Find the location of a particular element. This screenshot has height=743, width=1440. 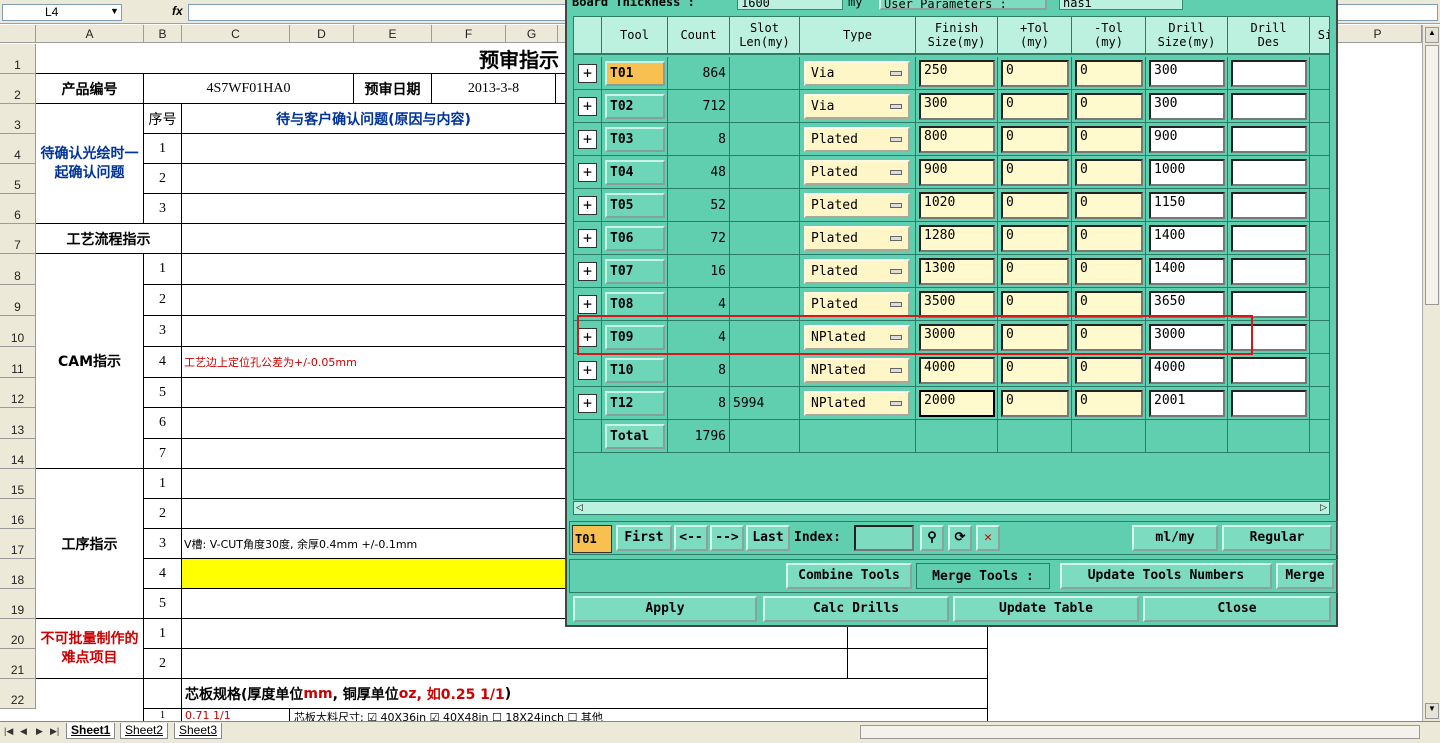

update-tools-numbers-dropdown: Update Tools Numbers is located at coordinates (1166, 576).